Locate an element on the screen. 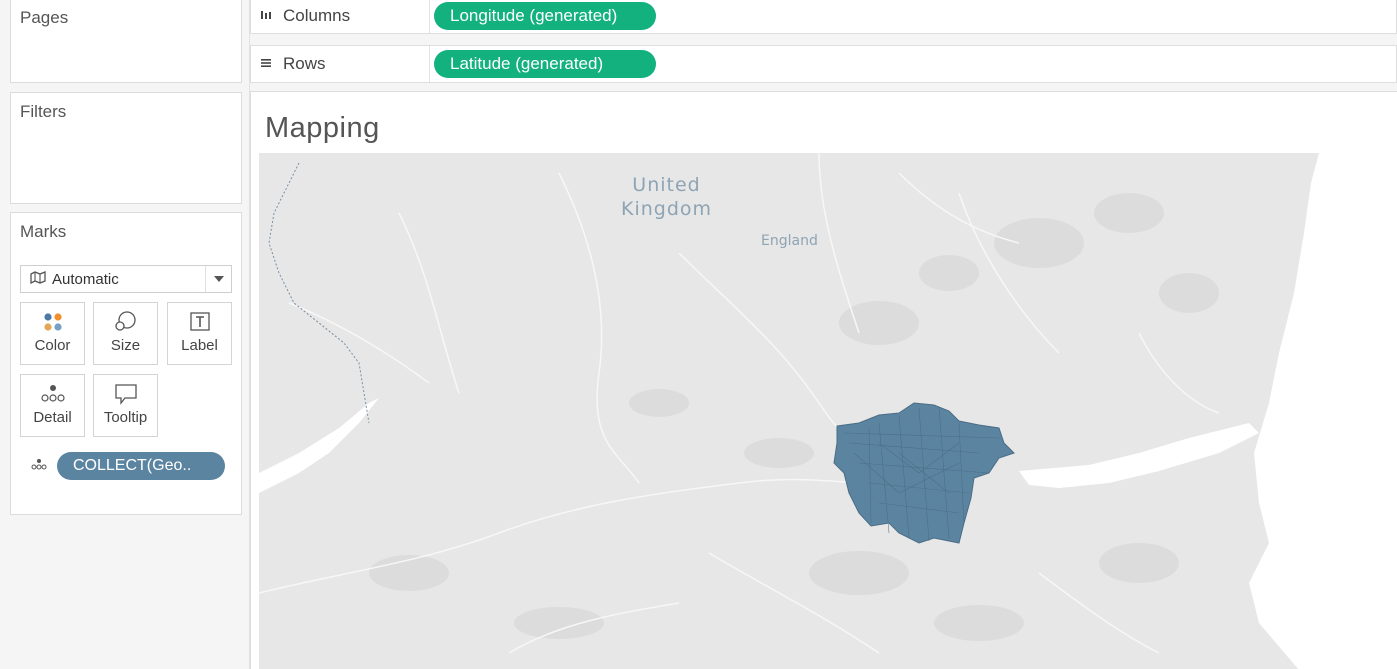  map-label-england: England is located at coordinates (789, 241).